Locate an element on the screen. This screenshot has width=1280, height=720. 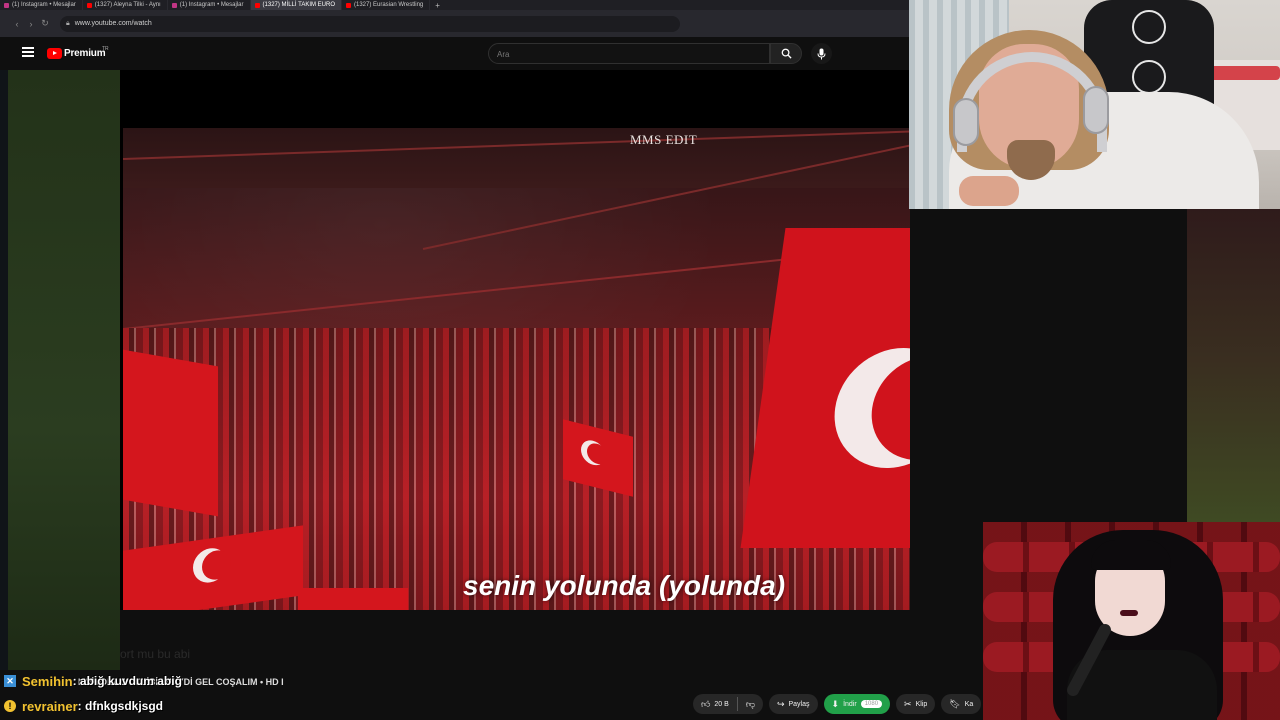
chat-username: Semihin is located at coordinates (47, 681).